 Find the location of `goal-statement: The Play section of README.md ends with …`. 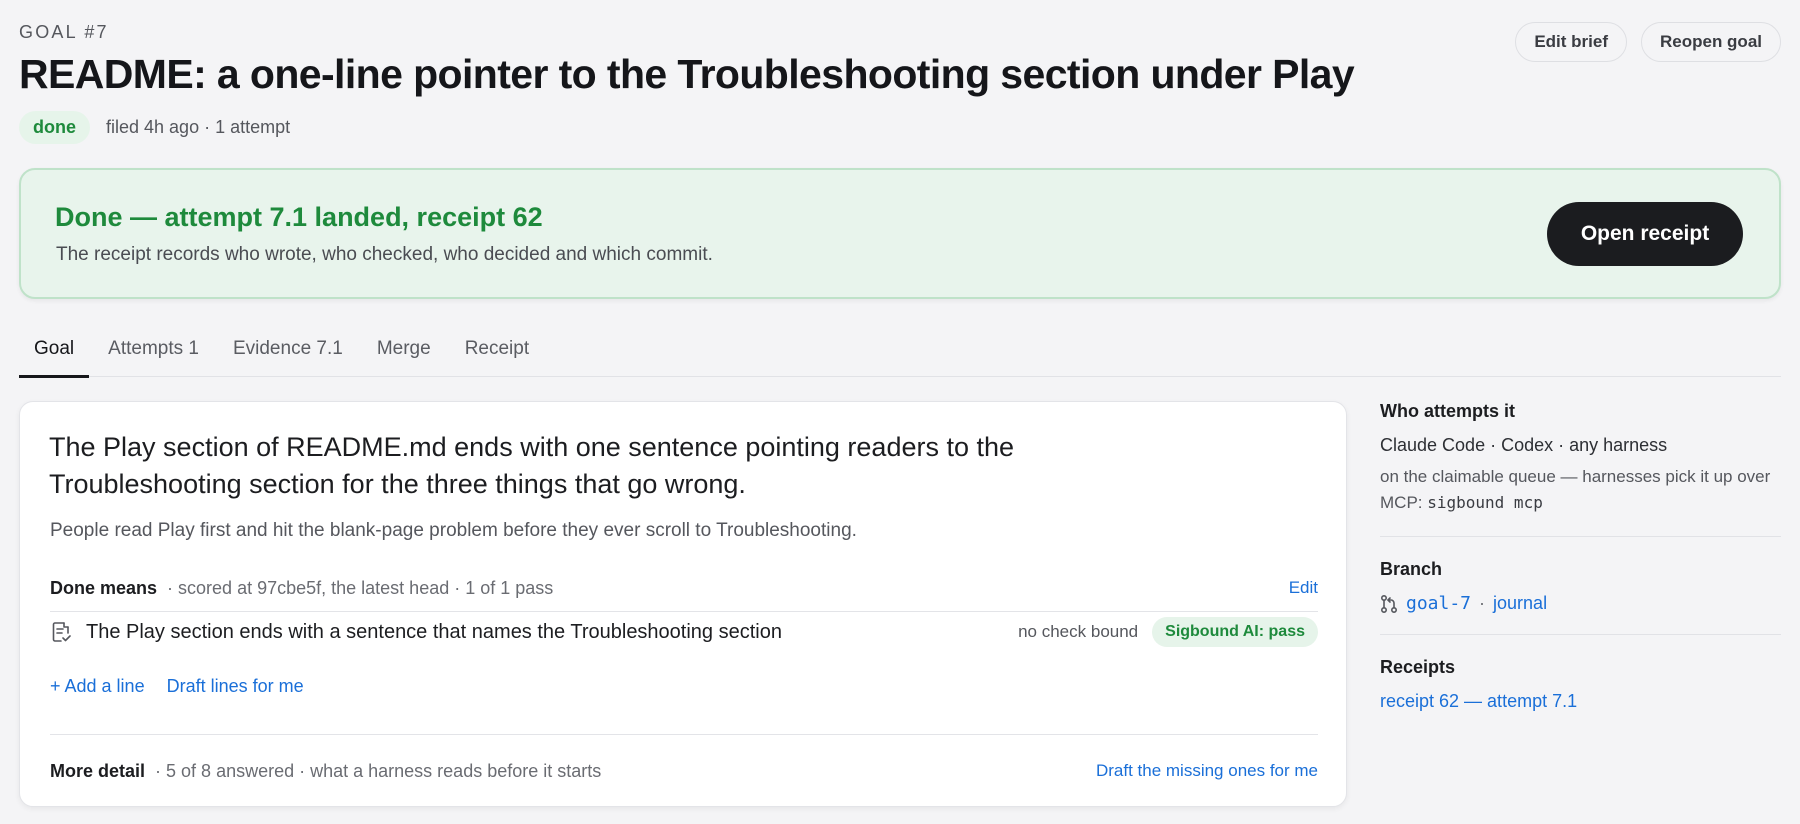

goal-statement: The Play section of README.md ends with … is located at coordinates (532, 465).